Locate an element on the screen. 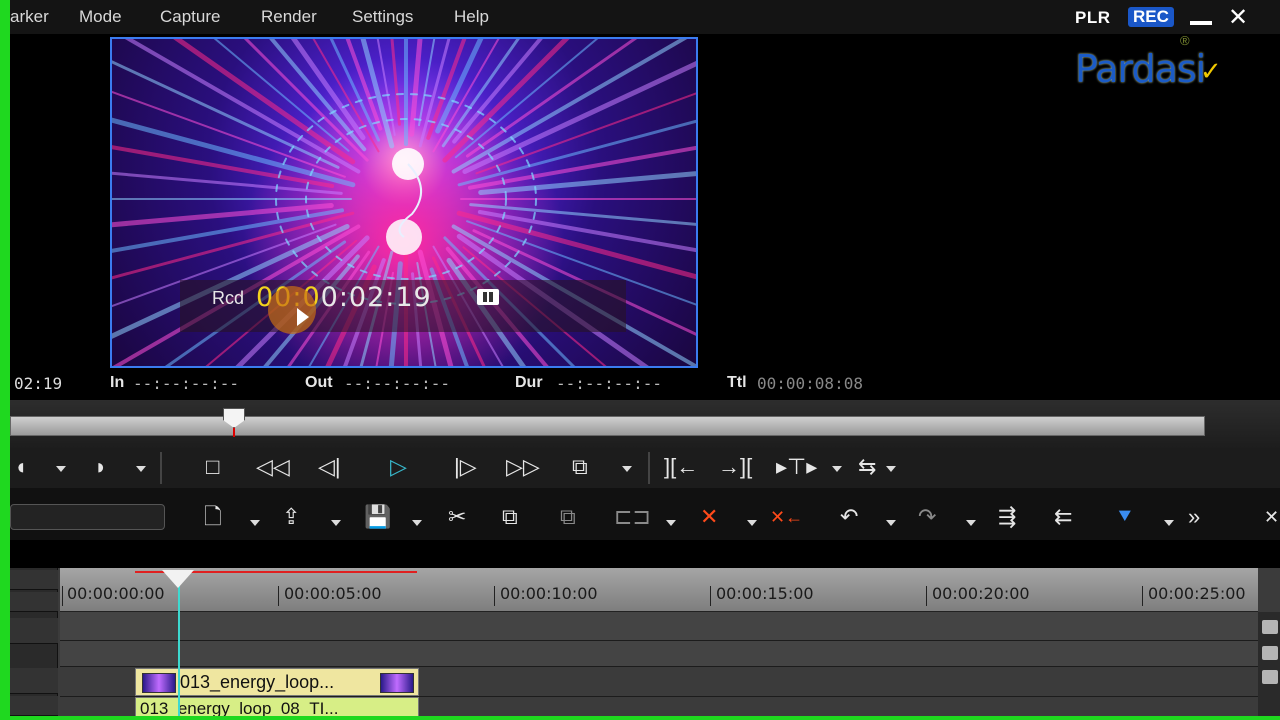  panel-gap is located at coordinates (645, 554).